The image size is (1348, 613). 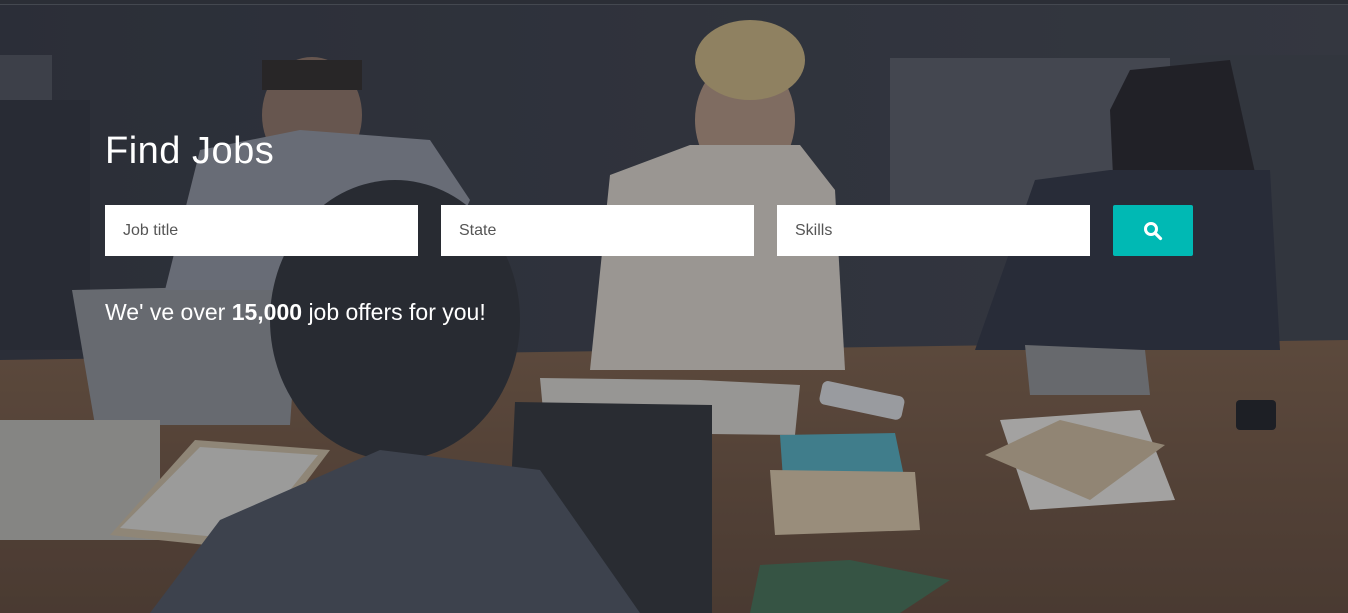 What do you see at coordinates (397, 312) in the screenshot?
I see `offers-suffix: job offers for you!` at bounding box center [397, 312].